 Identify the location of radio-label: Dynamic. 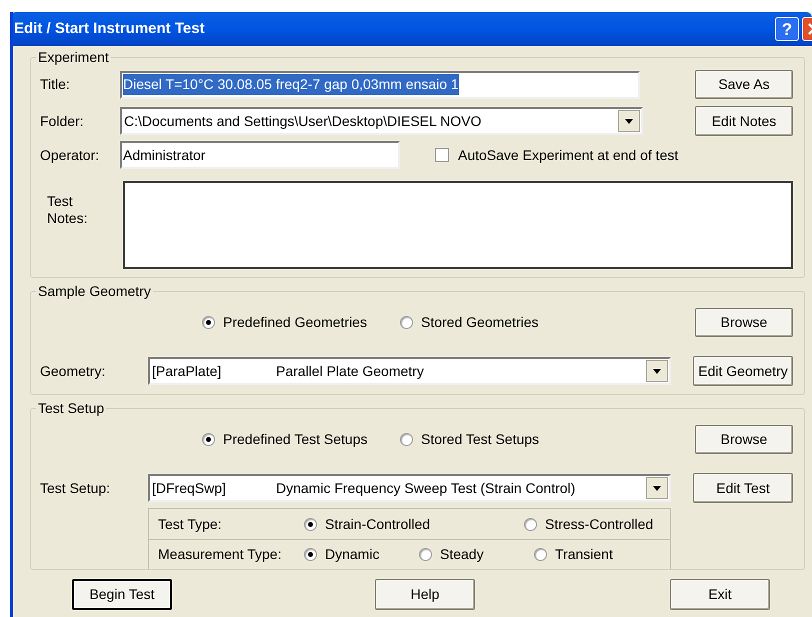
(352, 554).